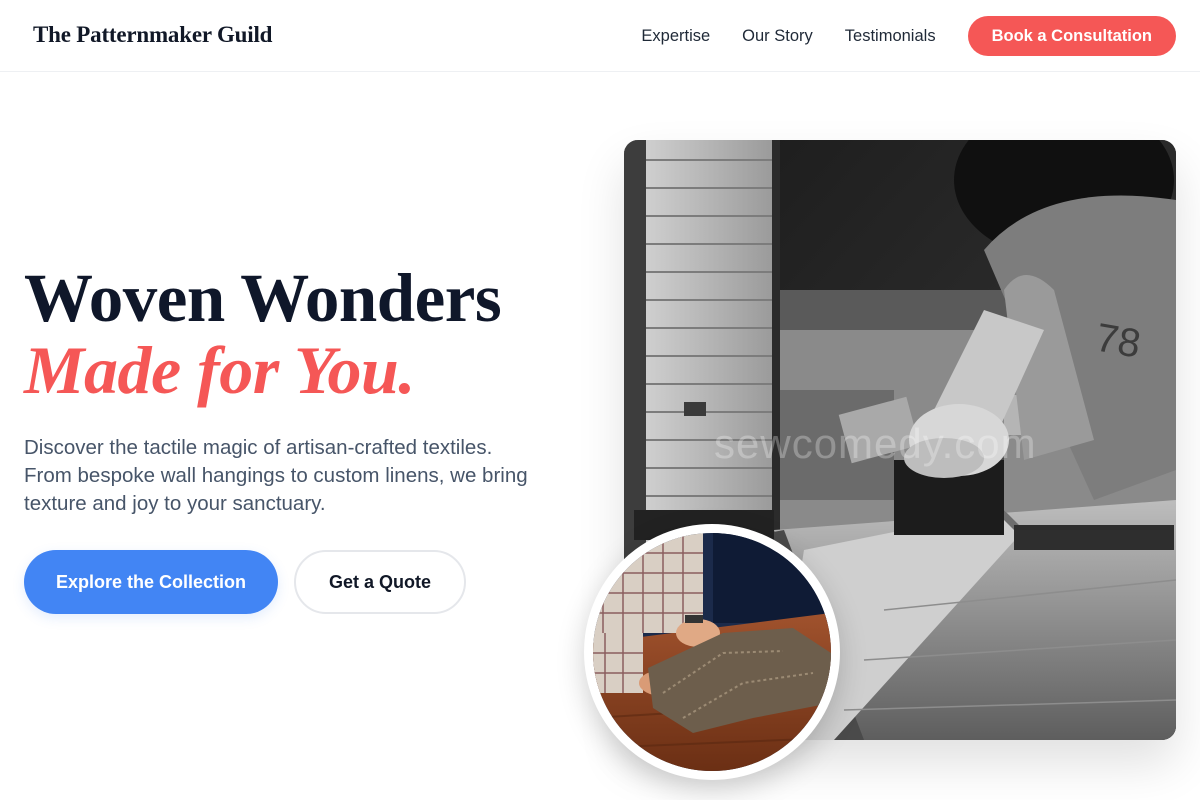 The width and height of the screenshot is (1200, 800). What do you see at coordinates (263, 298) in the screenshot?
I see `hero-title-line1: Woven Wonders` at bounding box center [263, 298].